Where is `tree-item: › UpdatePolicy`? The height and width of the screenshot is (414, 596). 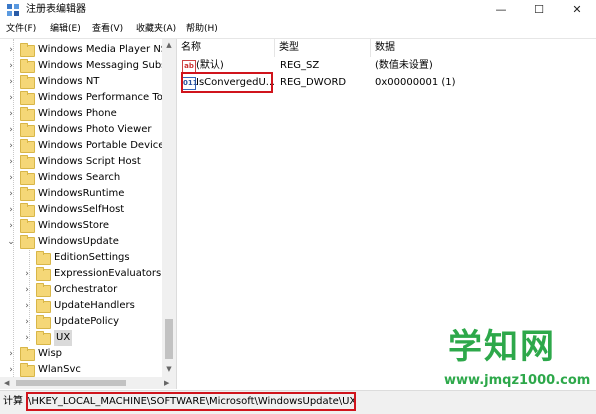
tree-item: › UpdatePolicy is located at coordinates (81, 322).